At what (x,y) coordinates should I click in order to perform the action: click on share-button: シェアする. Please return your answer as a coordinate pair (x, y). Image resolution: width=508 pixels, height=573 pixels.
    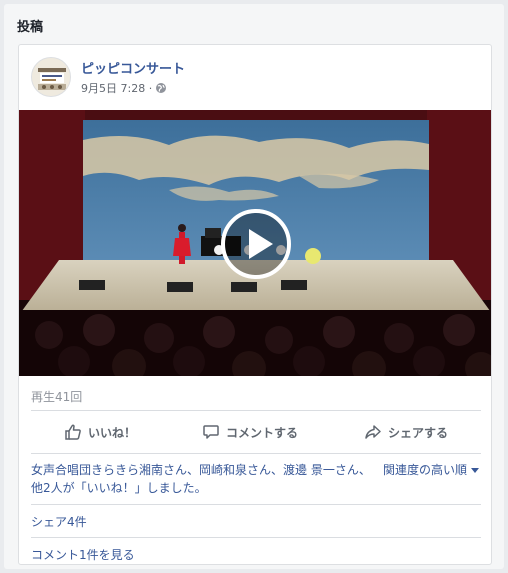
    Looking at the image, I should click on (406, 432).